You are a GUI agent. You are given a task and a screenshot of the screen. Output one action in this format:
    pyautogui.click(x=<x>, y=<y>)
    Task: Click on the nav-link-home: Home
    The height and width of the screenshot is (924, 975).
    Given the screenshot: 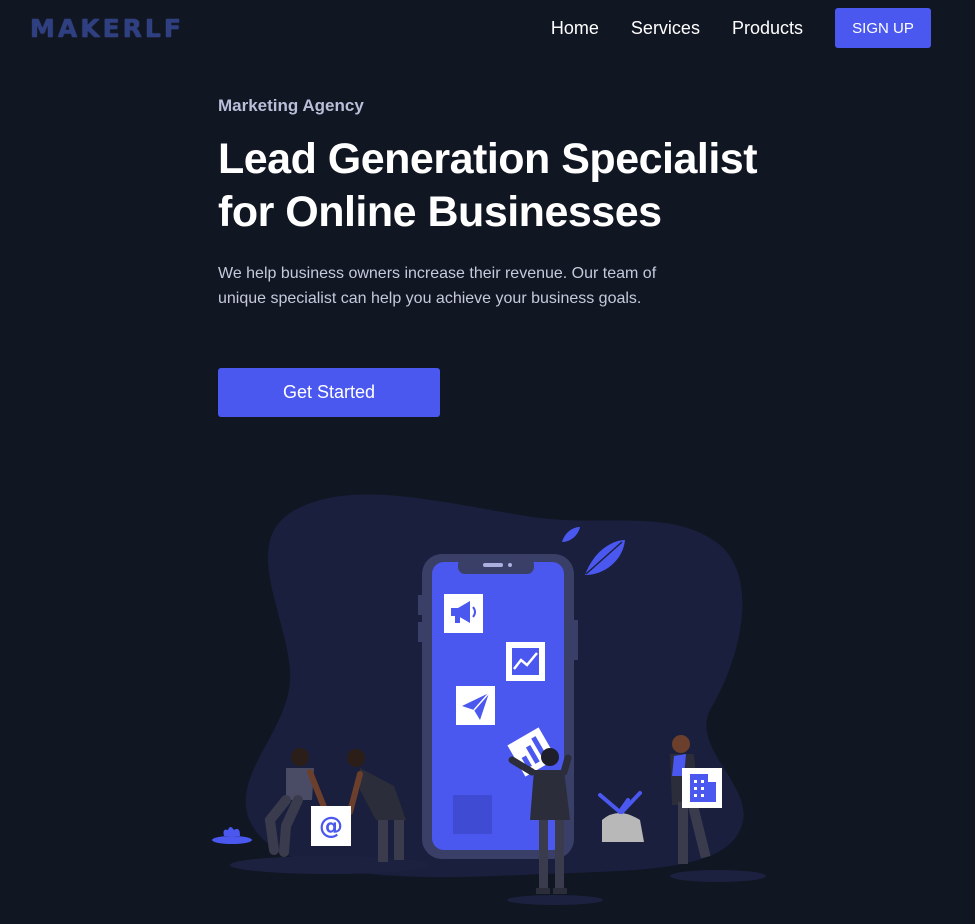 What is the action you would take?
    pyautogui.click(x=575, y=28)
    